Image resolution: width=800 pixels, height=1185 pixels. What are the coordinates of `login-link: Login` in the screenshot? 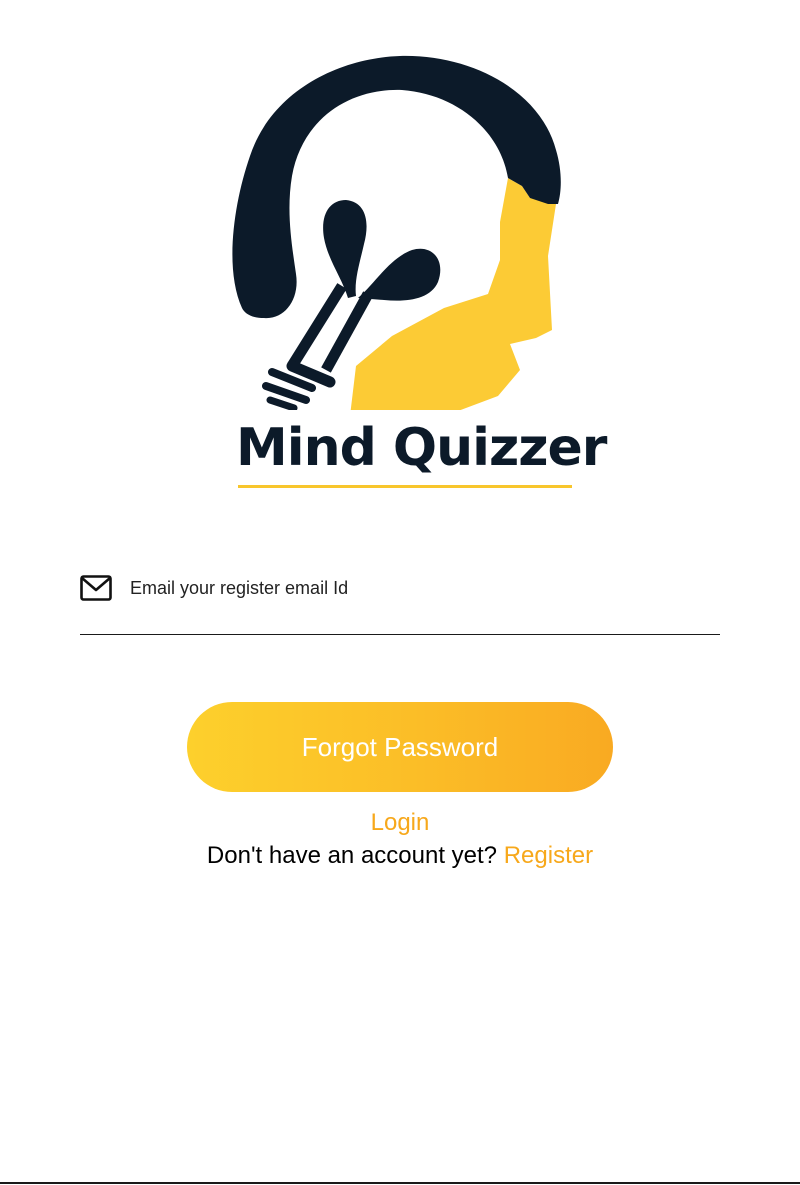 It's located at (400, 822).